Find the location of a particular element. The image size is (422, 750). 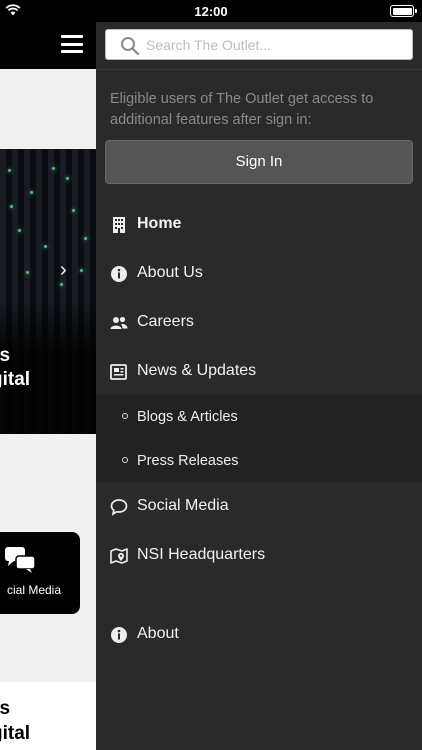

sign-in-button: Sign In is located at coordinates (259, 162).